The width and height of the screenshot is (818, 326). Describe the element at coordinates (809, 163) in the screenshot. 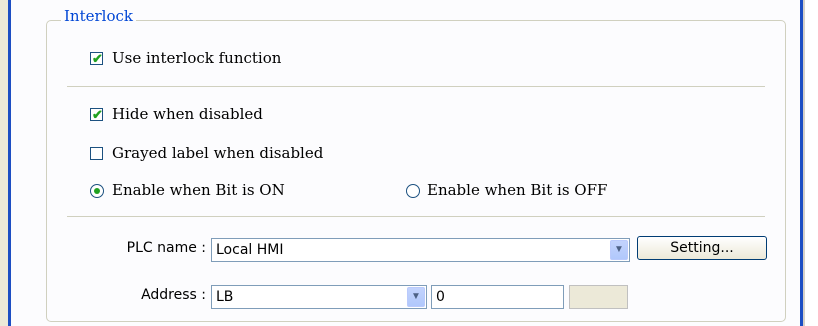

I see `window-right-border` at that location.